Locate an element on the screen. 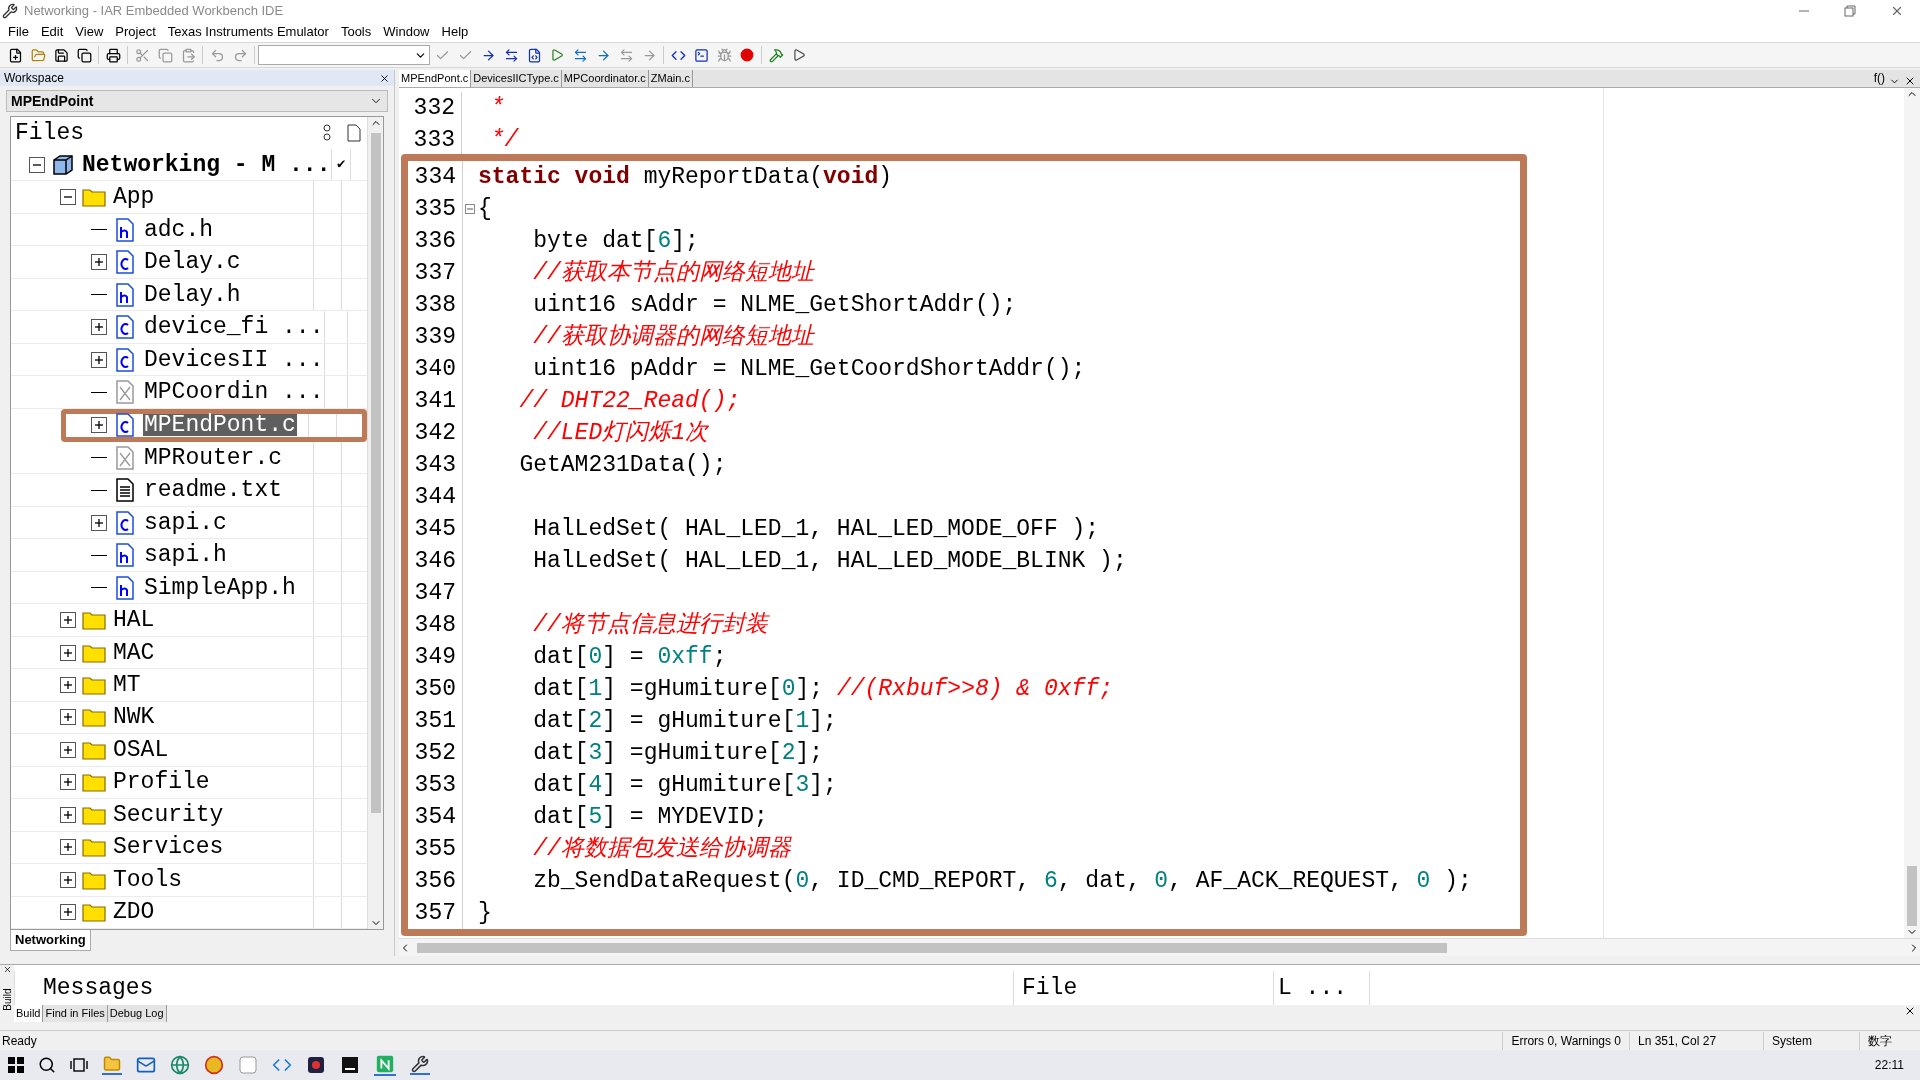 This screenshot has width=1920, height=1080. tree-item: sapi.h is located at coordinates (185, 555).